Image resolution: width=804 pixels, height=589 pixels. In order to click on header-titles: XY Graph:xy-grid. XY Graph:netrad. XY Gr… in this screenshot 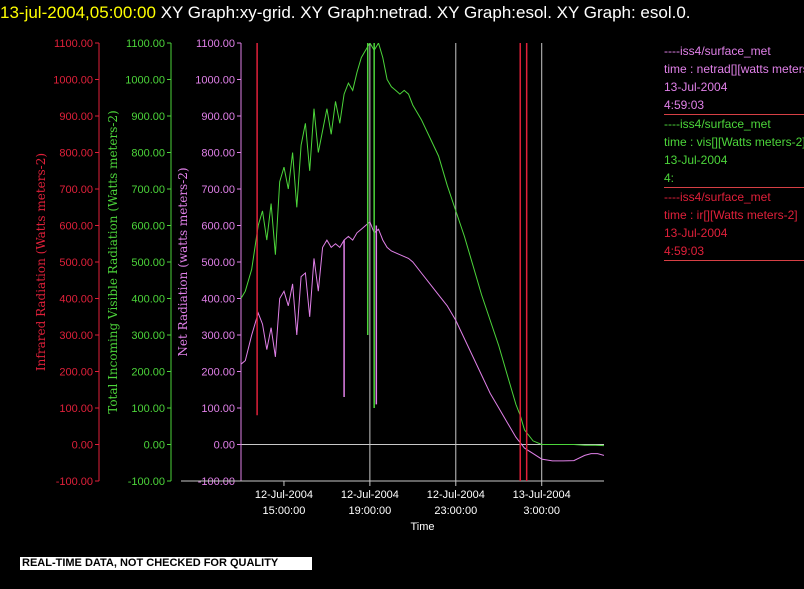, I will do `click(425, 12)`.